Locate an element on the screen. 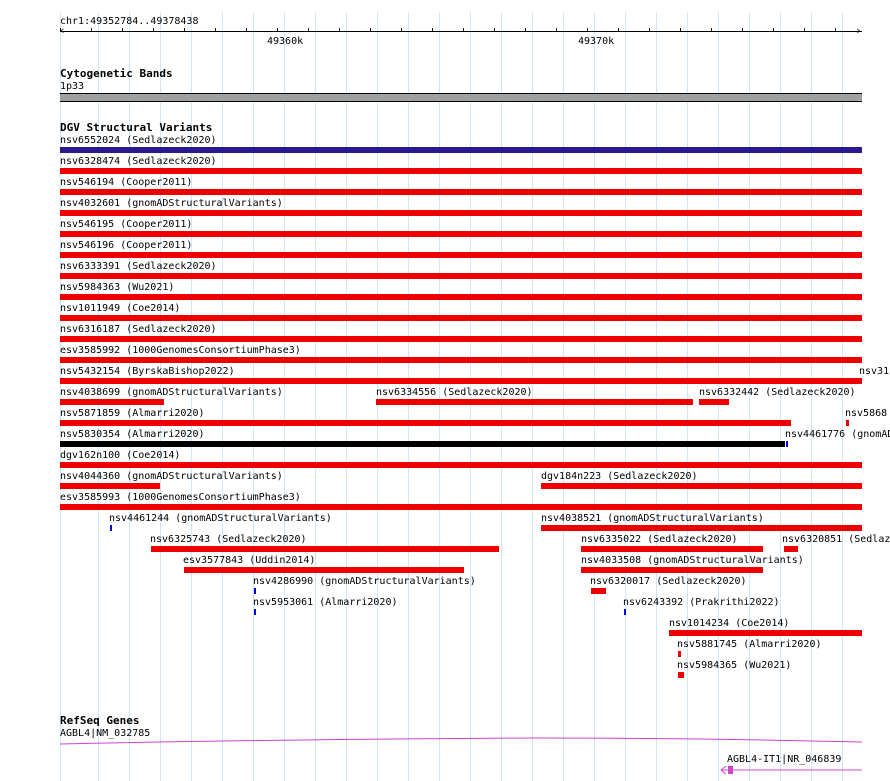 The width and height of the screenshot is (890, 781). dgv-feature-label: nsv5953061 (Almarri2020) is located at coordinates (325, 602).